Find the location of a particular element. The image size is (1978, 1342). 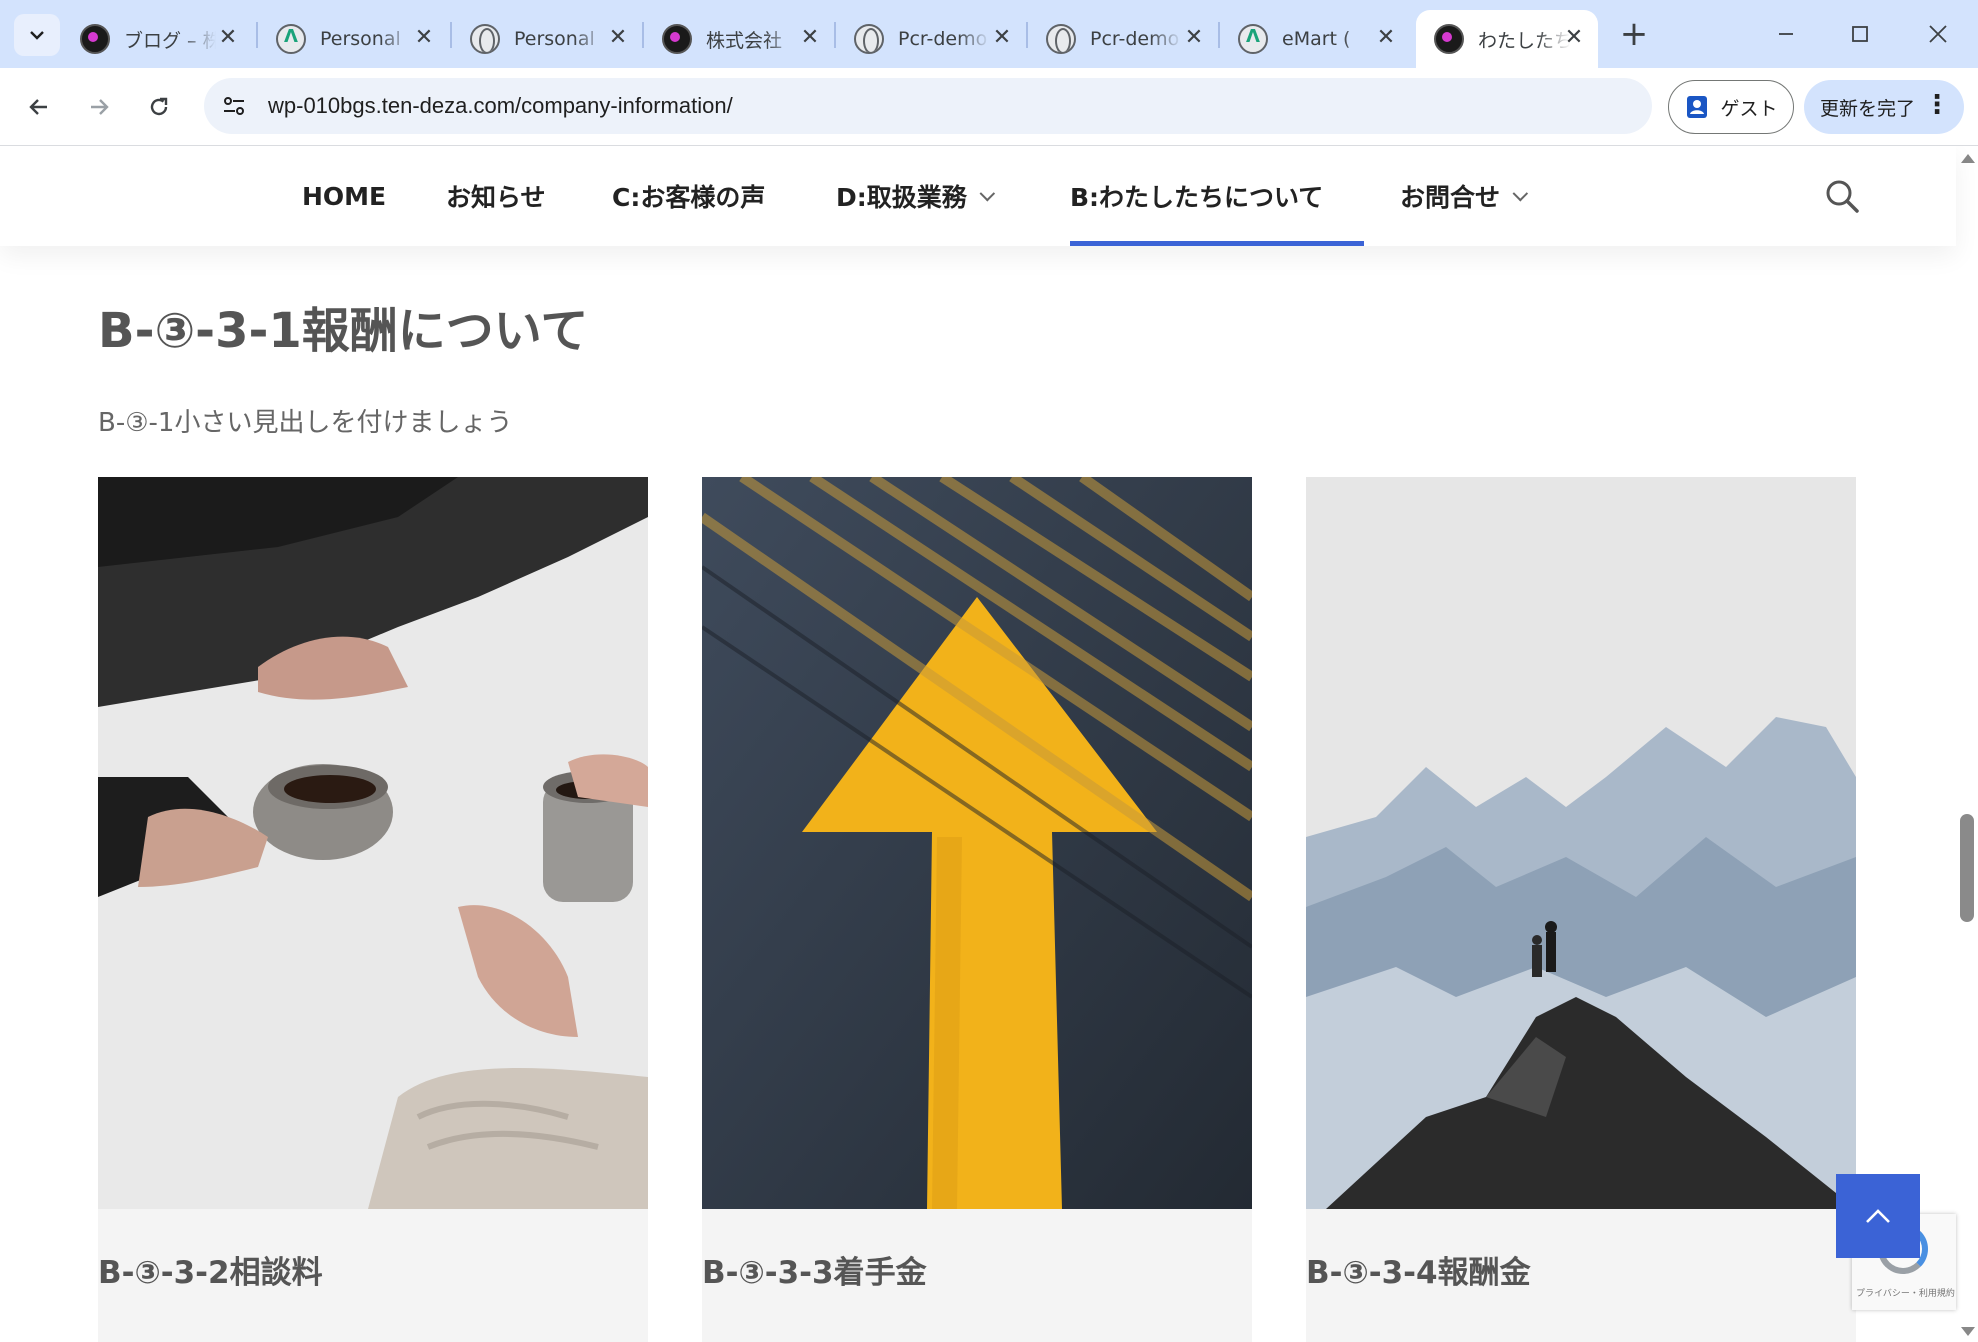

nav-item-voices: C:お客様の声 is located at coordinates (688, 196).